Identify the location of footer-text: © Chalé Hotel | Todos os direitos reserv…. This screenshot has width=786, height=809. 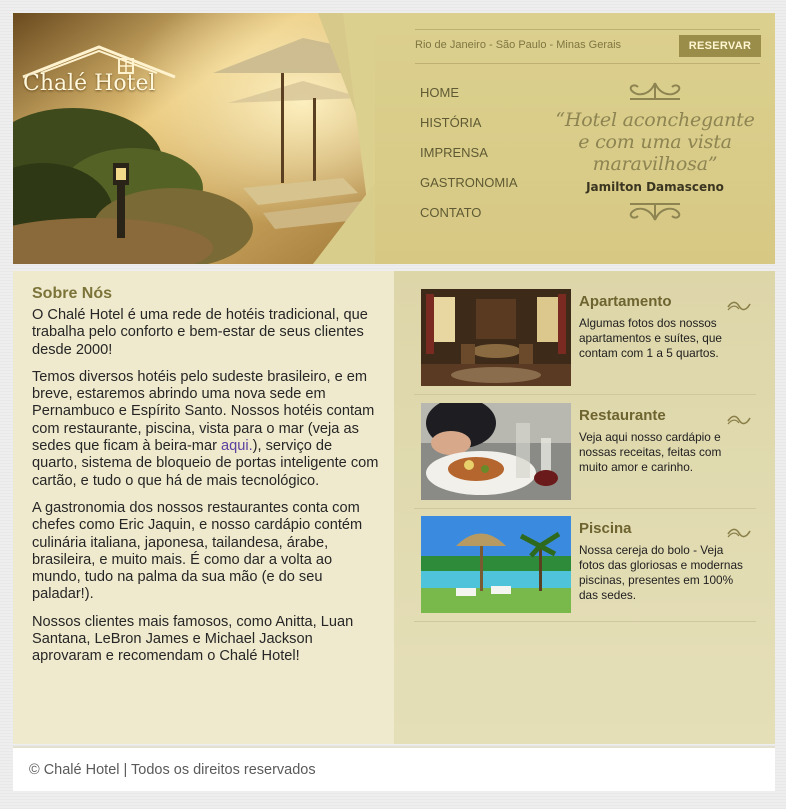
(172, 770).